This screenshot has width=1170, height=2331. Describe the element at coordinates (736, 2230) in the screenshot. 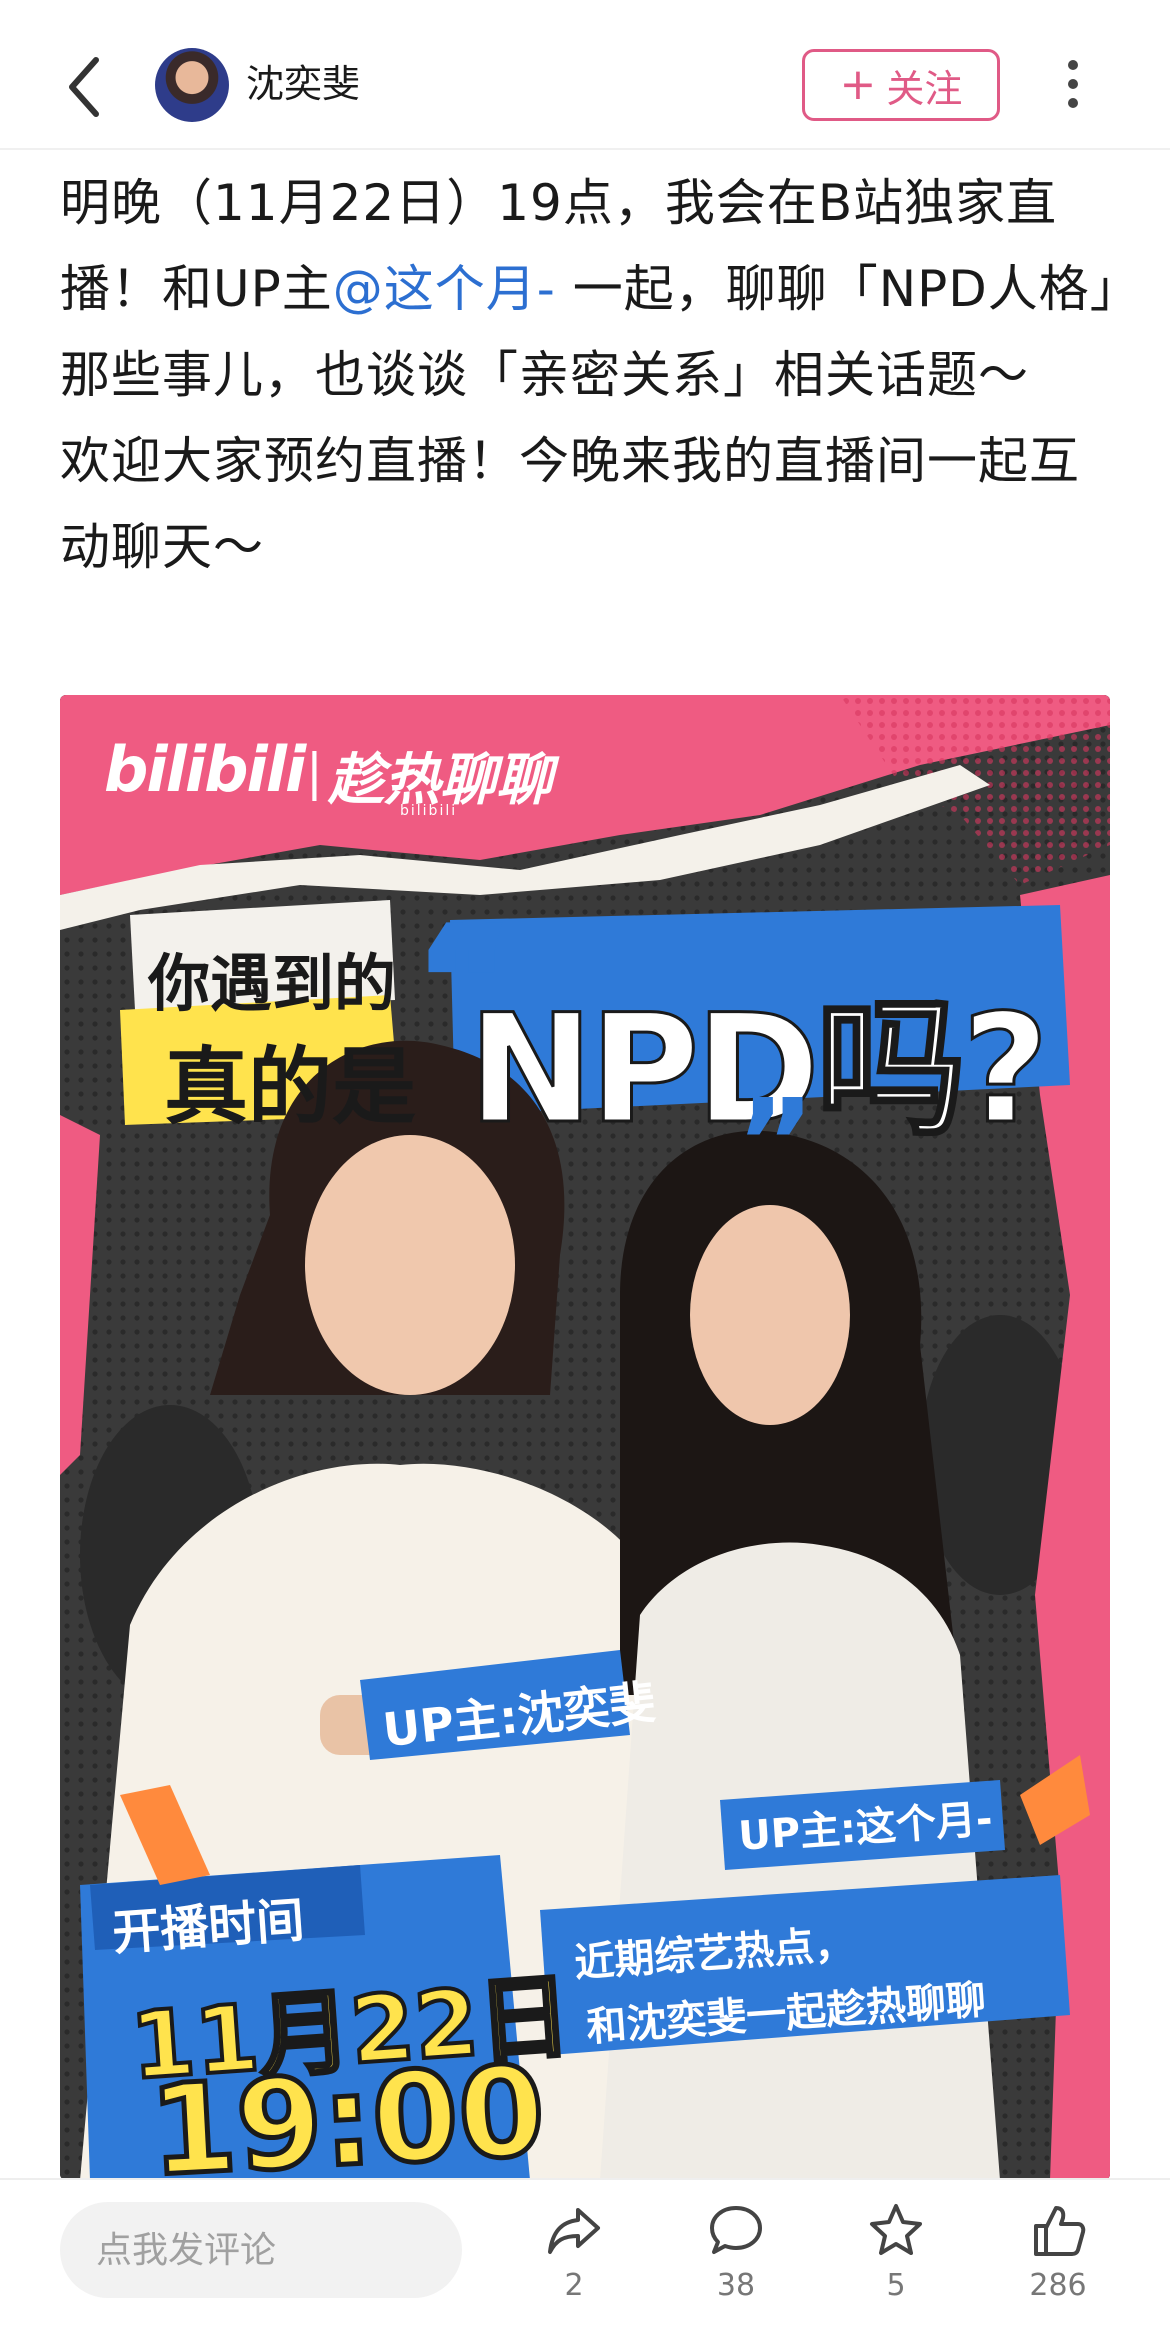

I see `comment-icon` at that location.